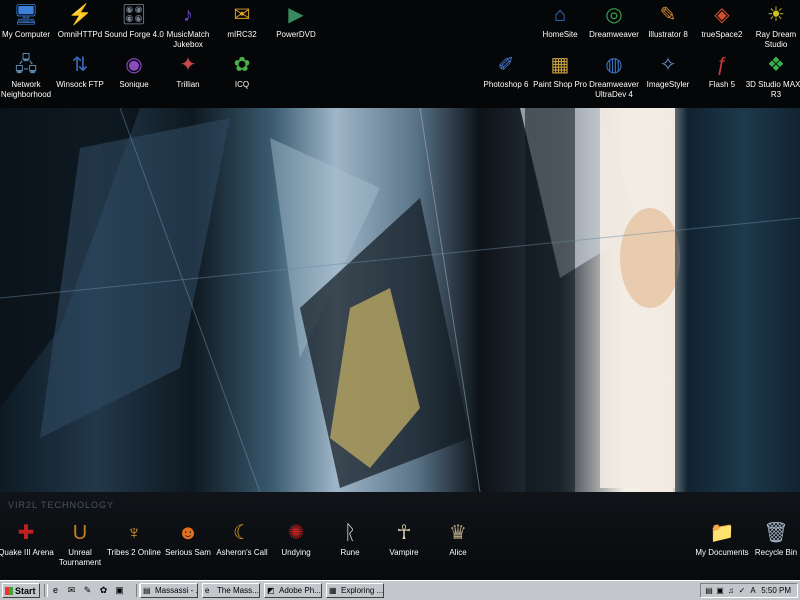 The height and width of the screenshot is (600, 800). What do you see at coordinates (134, 65) in the screenshot?
I see `sonique-icon: ◉` at bounding box center [134, 65].